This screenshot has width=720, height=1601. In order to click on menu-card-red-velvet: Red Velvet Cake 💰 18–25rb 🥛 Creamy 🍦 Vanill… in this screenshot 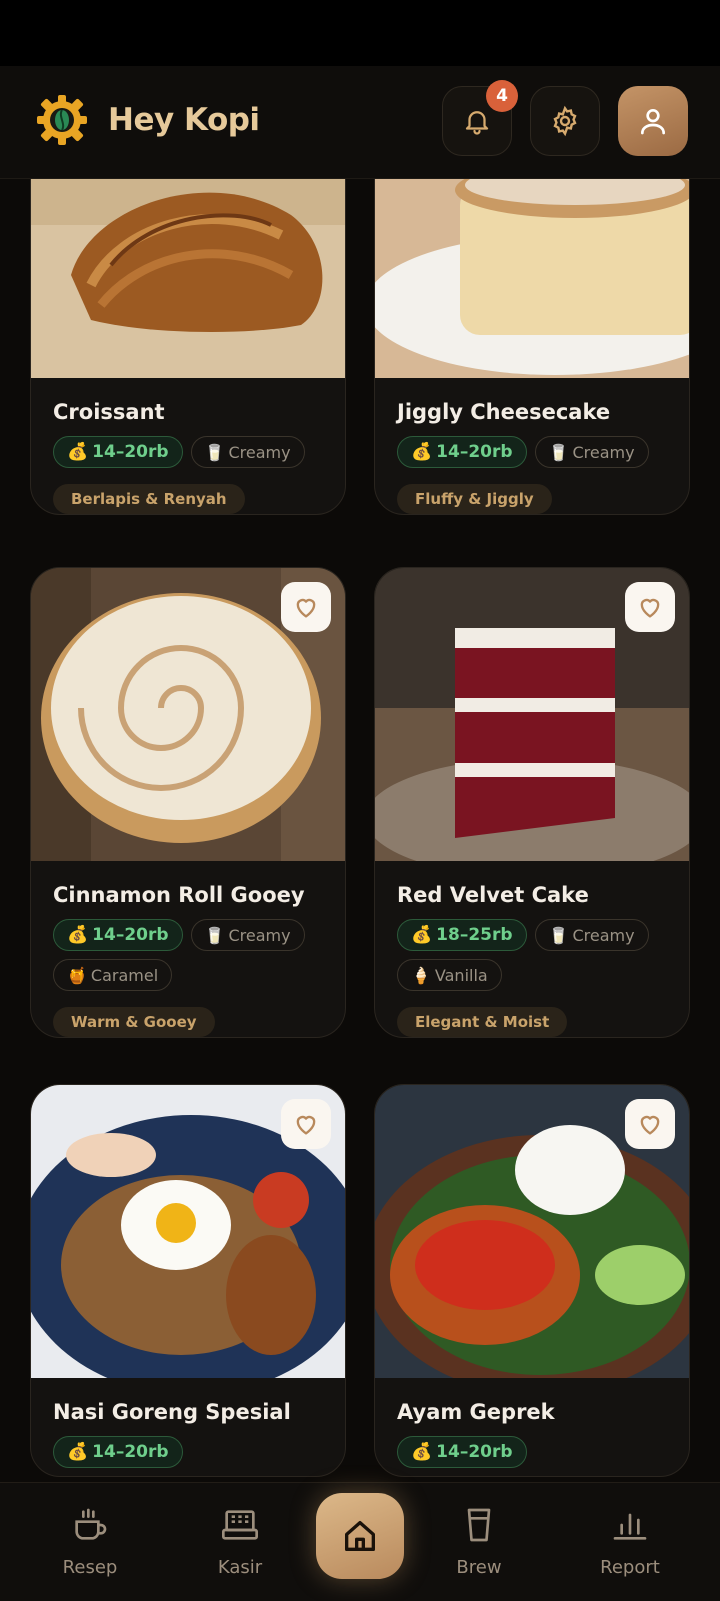, I will do `click(532, 802)`.